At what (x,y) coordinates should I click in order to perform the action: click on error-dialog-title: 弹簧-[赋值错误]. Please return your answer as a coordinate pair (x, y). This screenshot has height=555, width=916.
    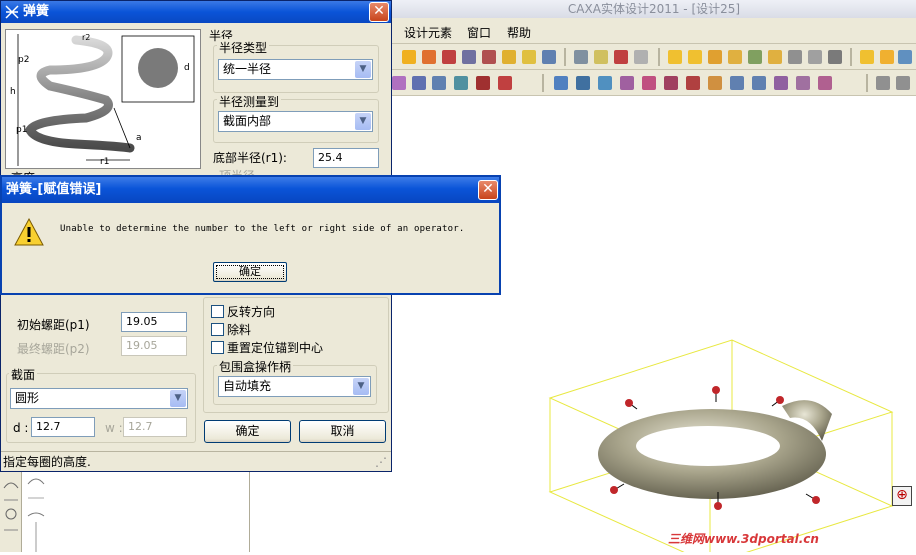
    Looking at the image, I should click on (54, 189).